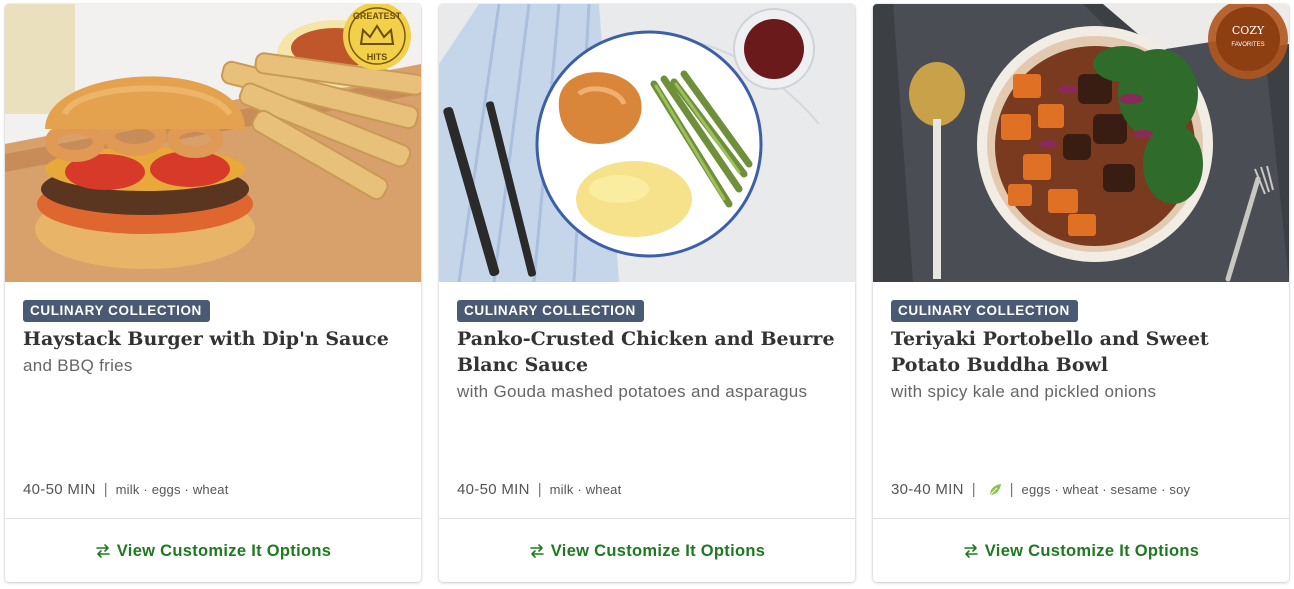 Image resolution: width=1294 pixels, height=589 pixels. Describe the element at coordinates (995, 490) in the screenshot. I see `leaf-icon` at that location.